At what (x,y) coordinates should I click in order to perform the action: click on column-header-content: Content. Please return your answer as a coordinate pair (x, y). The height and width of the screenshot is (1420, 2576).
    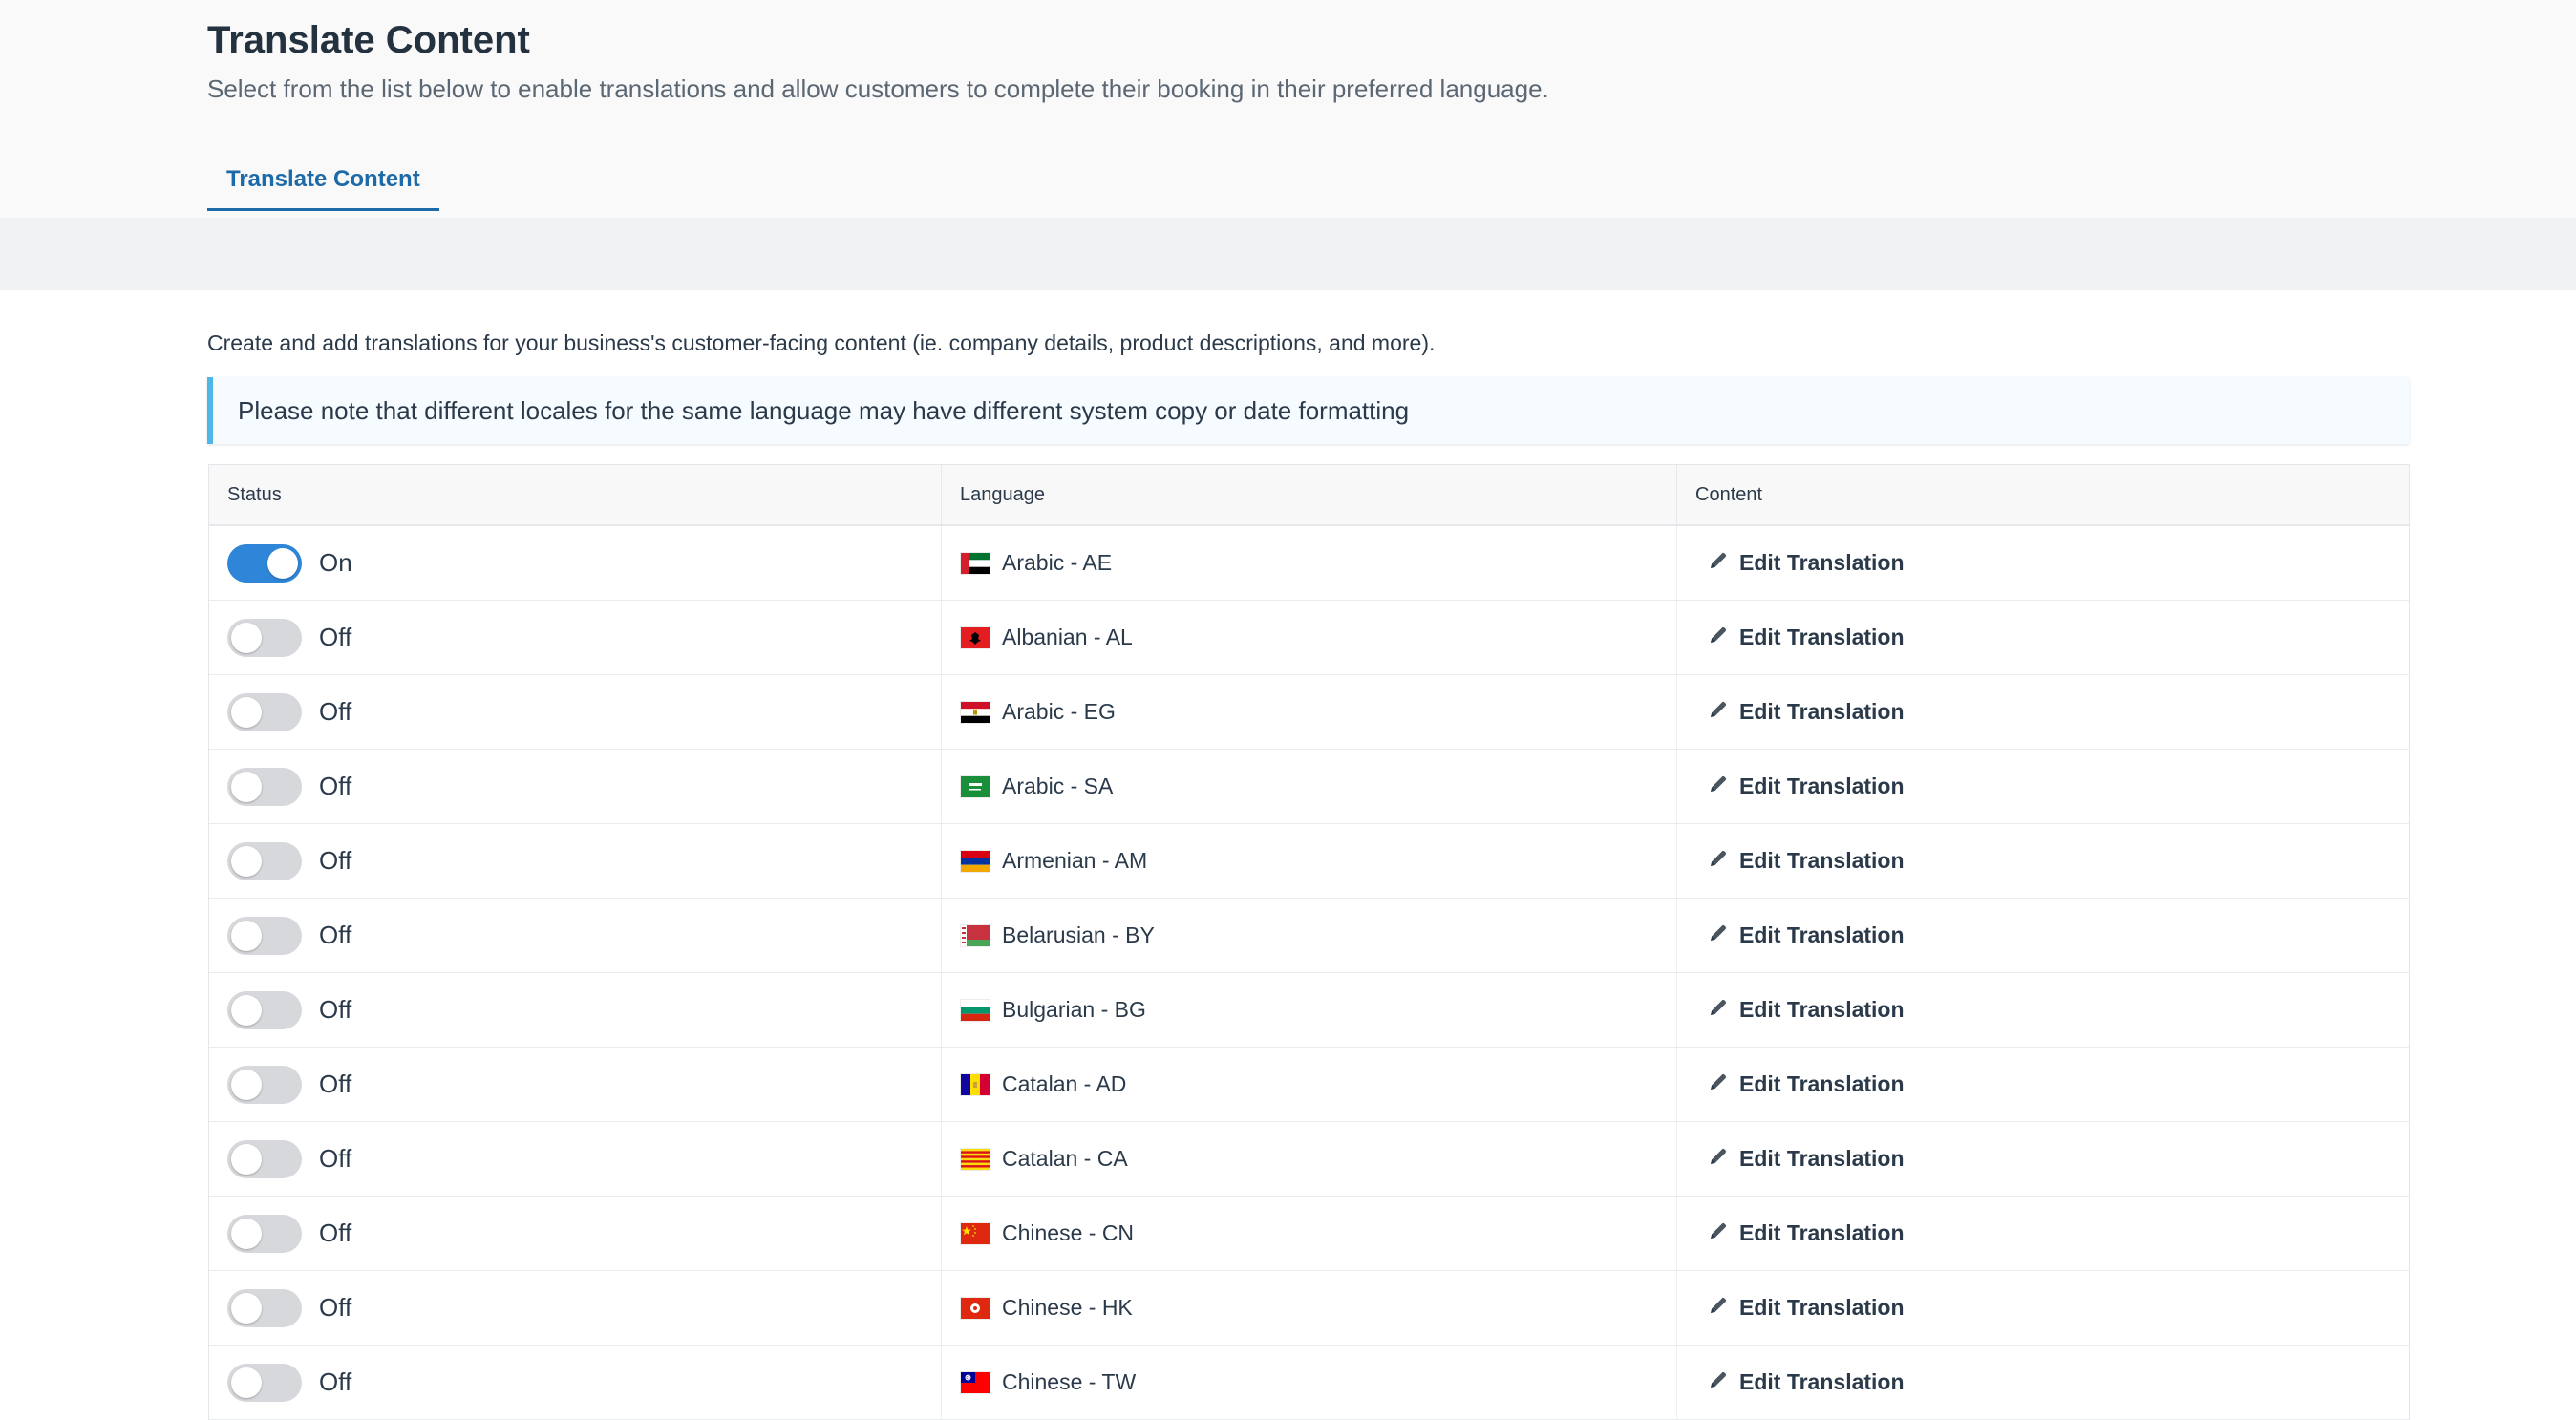
    Looking at the image, I should click on (1729, 494).